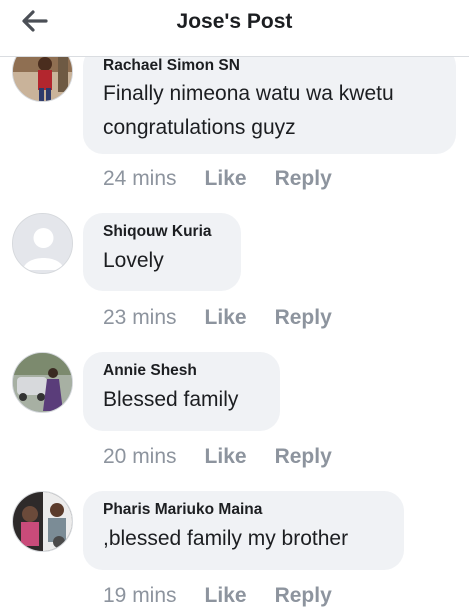 This screenshot has width=469, height=613. Describe the element at coordinates (226, 538) in the screenshot. I see `comment-text: ,blessed family my brother` at that location.